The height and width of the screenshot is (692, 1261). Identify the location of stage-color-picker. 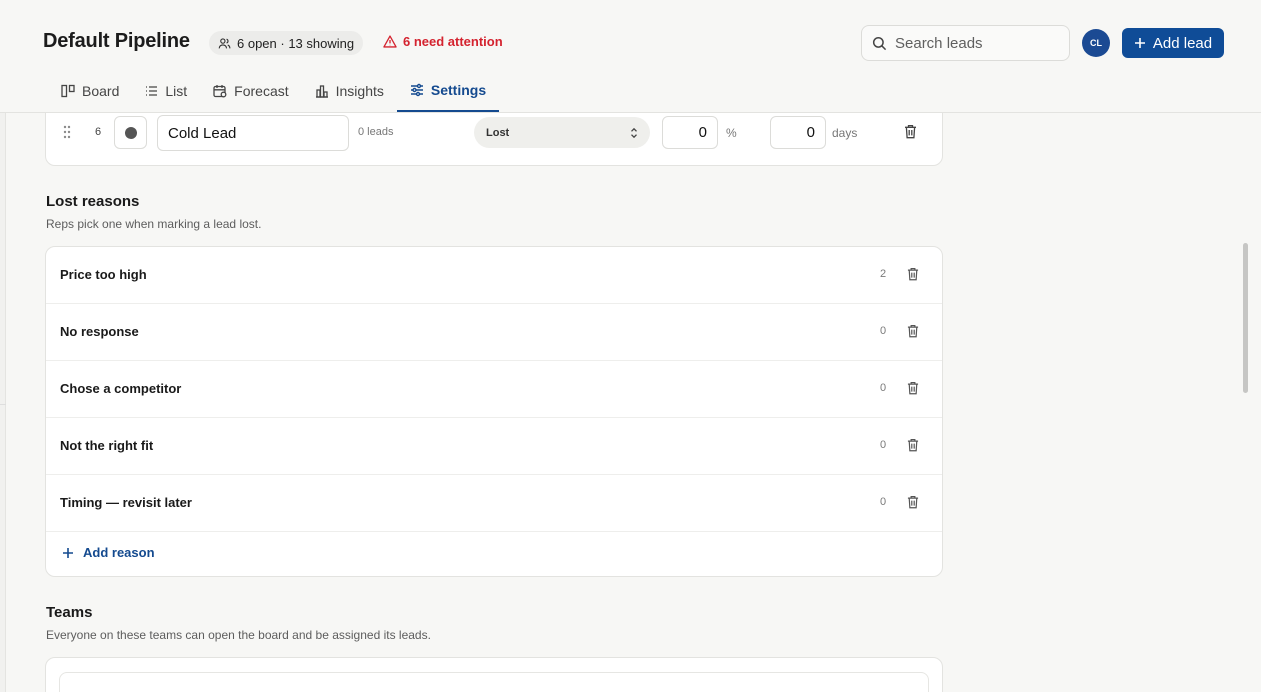
(130, 132).